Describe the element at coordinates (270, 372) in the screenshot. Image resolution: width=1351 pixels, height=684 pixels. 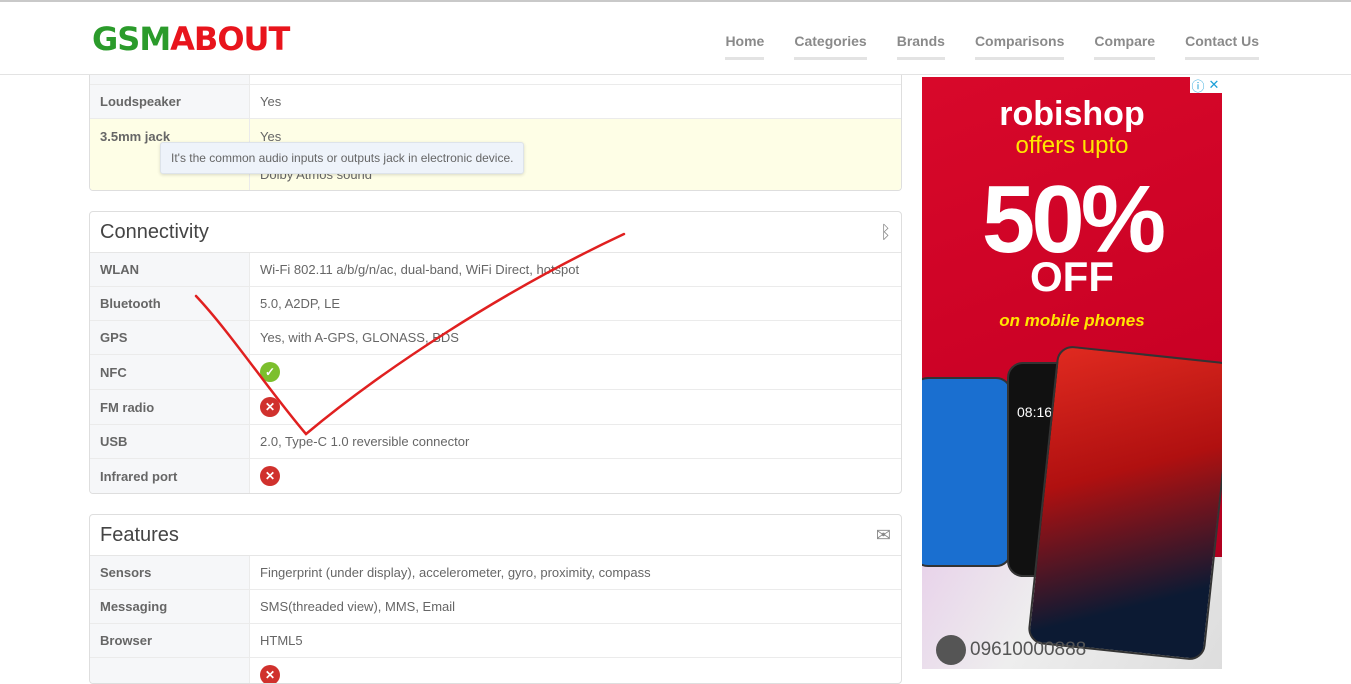
I see `check-icon: ✓` at that location.